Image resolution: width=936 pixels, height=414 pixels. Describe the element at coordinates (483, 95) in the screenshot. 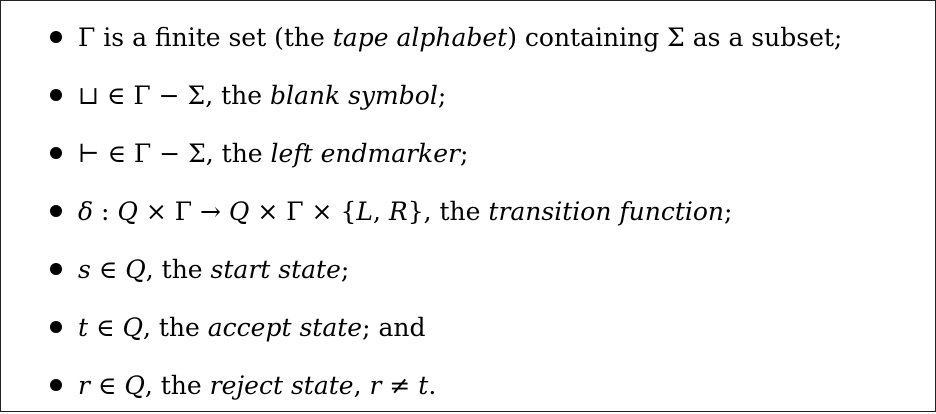

I see `list-item: ⊔ ∈ Γ − Σ, the blank symbol;` at that location.